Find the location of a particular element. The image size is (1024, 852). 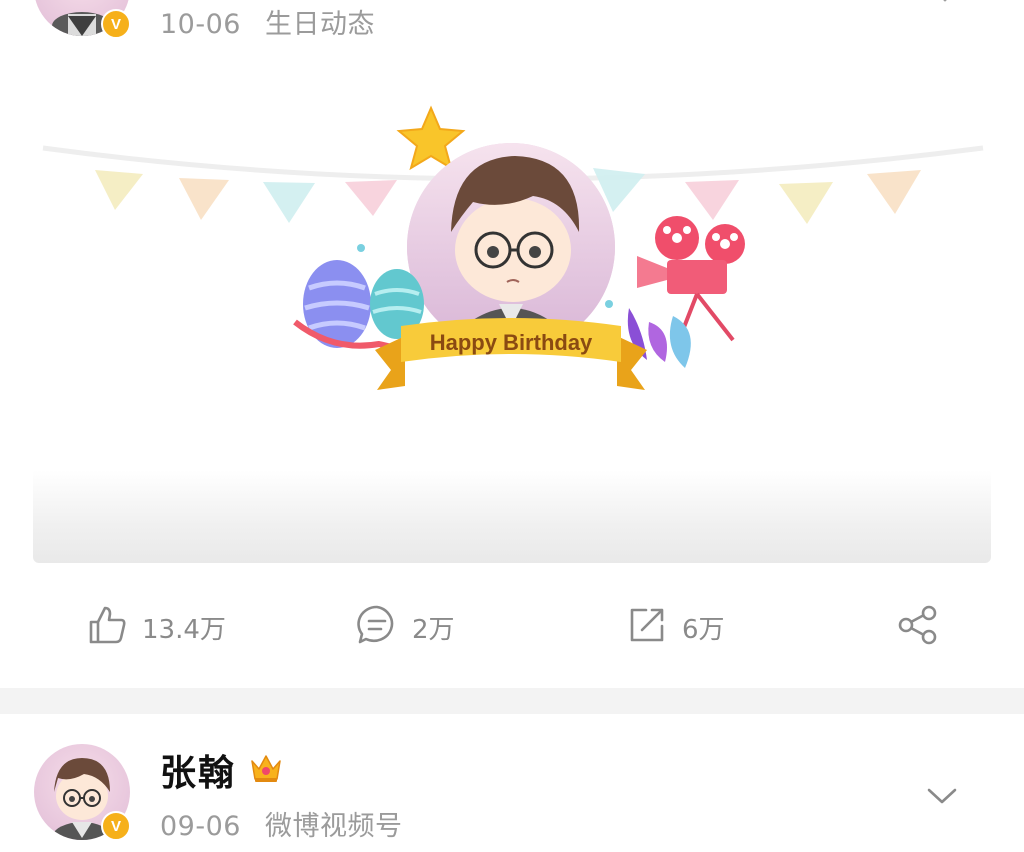

post-meta-top: 10-06 生日动态 is located at coordinates (267, 21).